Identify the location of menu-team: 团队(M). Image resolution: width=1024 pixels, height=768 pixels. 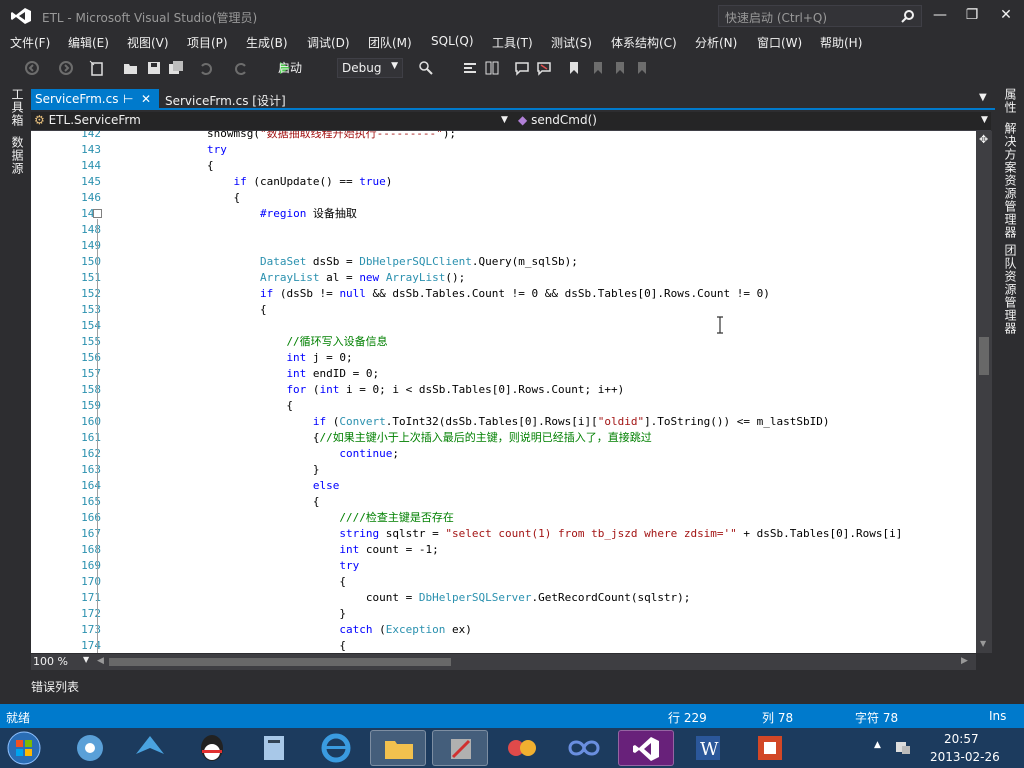
(390, 42).